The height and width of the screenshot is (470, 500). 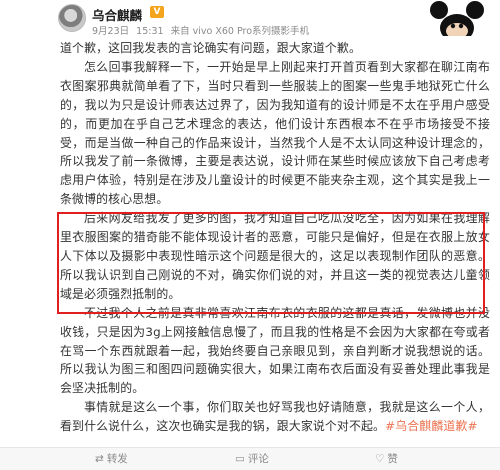 What do you see at coordinates (117, 459) in the screenshot?
I see `repost-label: 转发` at bounding box center [117, 459].